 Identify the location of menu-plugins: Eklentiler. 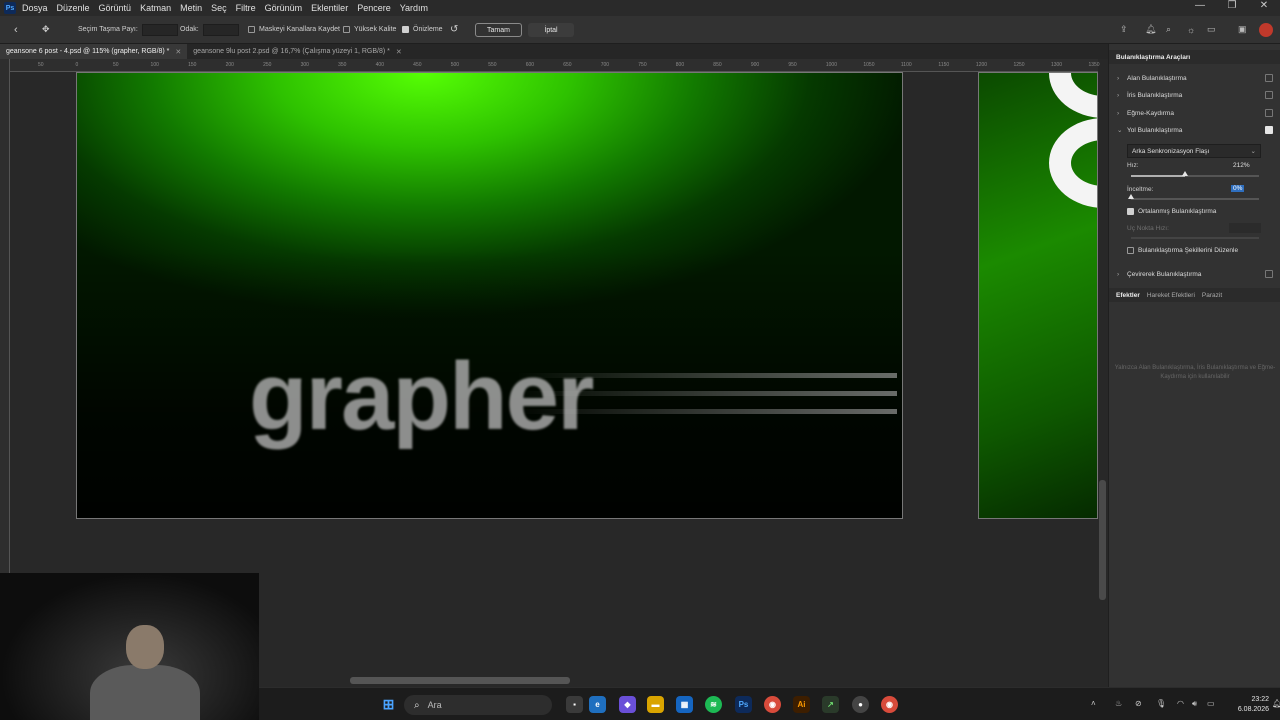
(329, 8).